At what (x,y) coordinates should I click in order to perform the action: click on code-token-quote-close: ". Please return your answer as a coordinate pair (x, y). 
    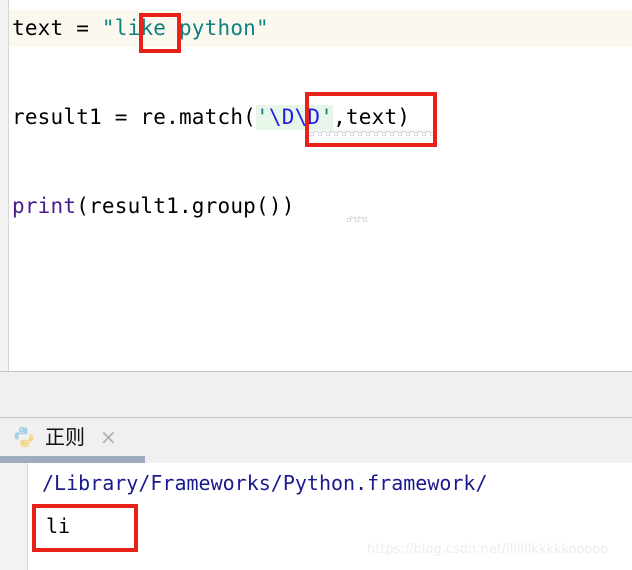
    Looking at the image, I should click on (262, 28).